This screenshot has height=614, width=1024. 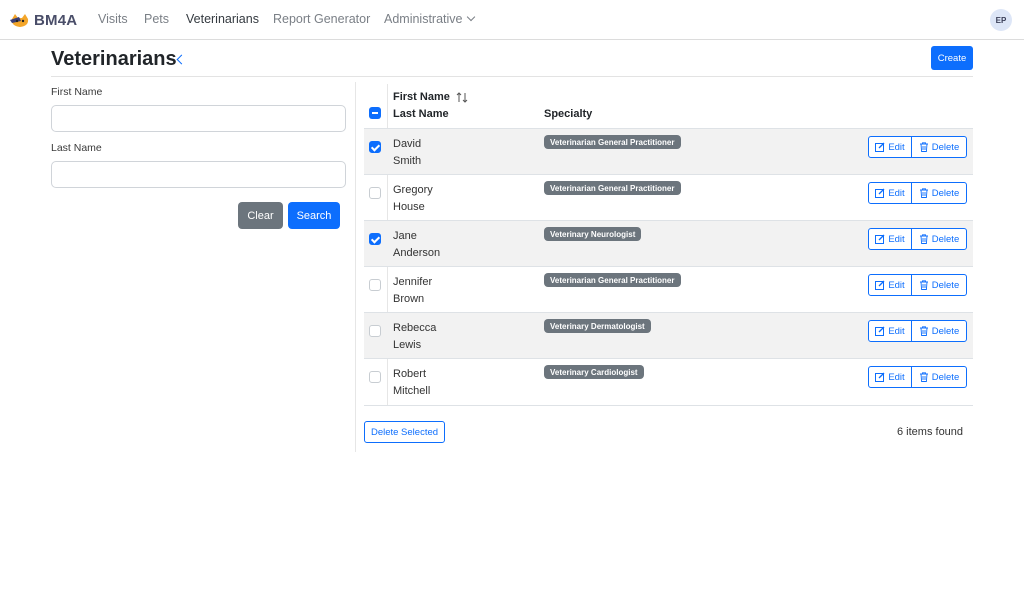 I want to click on cell-first-name: Jane, so click(x=405, y=236).